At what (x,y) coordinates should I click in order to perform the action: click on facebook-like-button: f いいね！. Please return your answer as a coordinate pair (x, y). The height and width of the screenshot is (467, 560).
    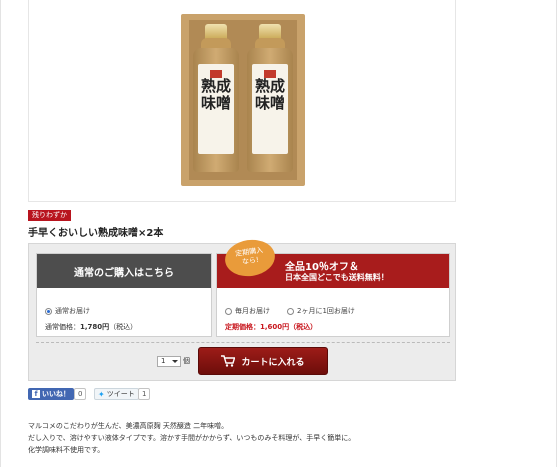
    Looking at the image, I should click on (51, 394).